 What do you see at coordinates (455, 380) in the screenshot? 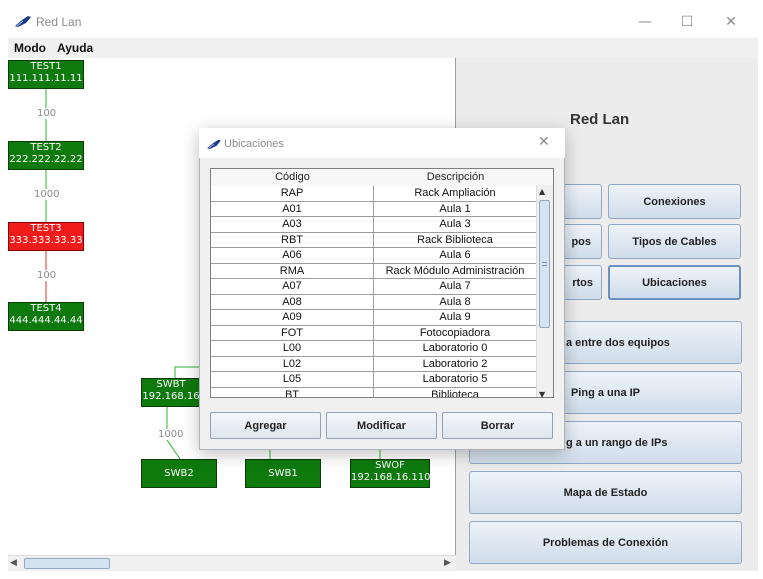
I see `cell-descripcion: Laboratorio 5` at bounding box center [455, 380].